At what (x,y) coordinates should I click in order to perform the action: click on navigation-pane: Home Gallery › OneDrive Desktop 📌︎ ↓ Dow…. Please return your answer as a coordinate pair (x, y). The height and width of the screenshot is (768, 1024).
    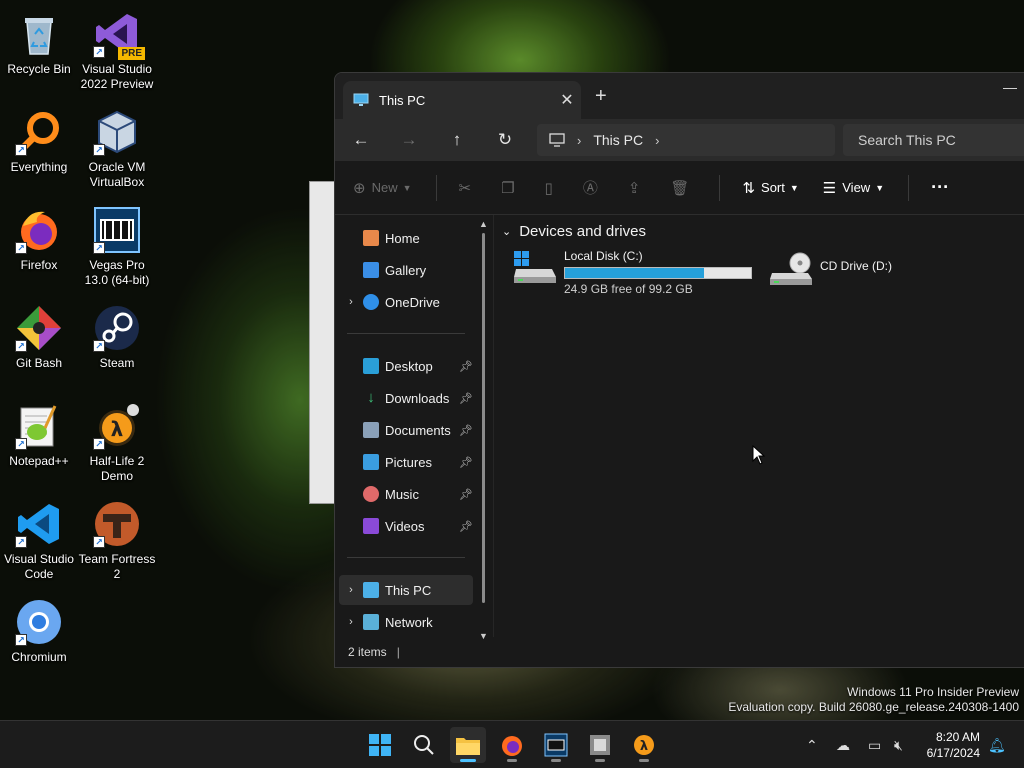
    Looking at the image, I should click on (414, 428).